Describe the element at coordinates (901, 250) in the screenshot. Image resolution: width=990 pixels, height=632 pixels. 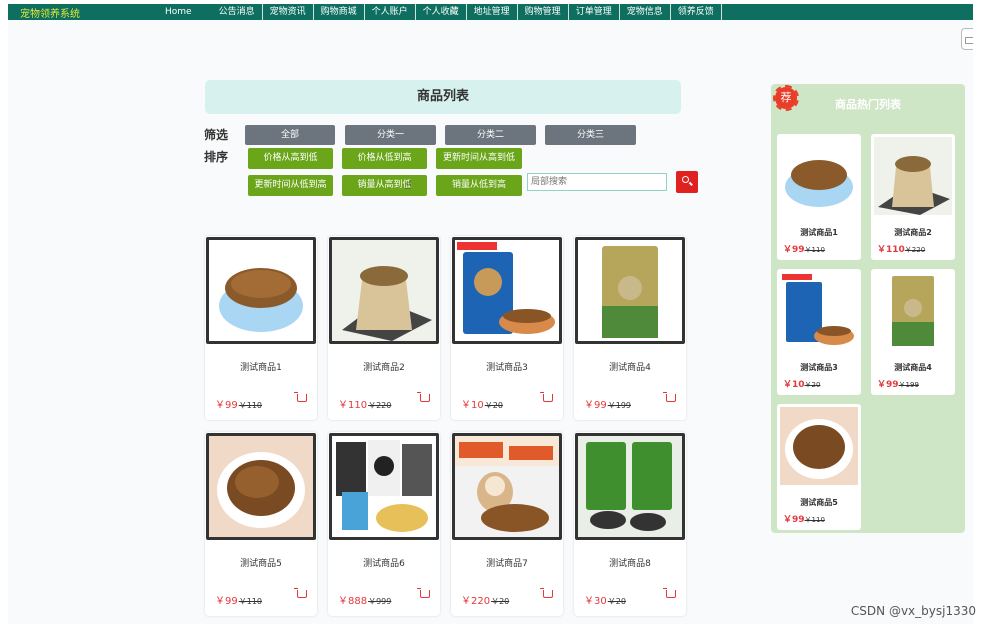
I see `hot-product-price: ￥110￥220` at that location.